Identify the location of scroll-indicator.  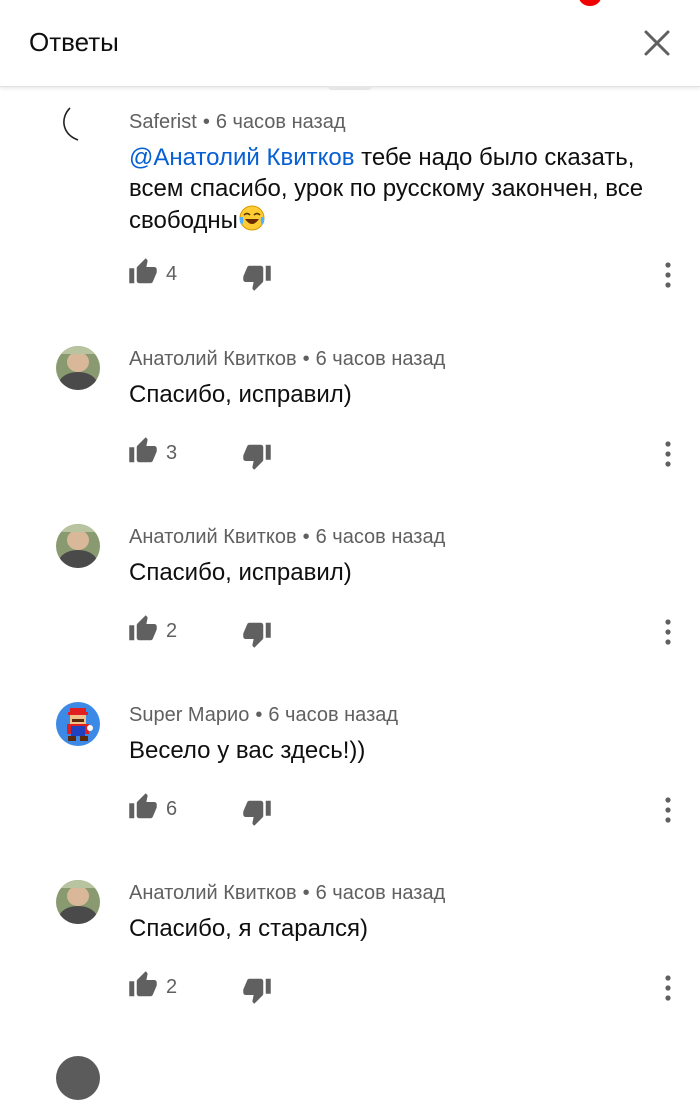
(350, 88).